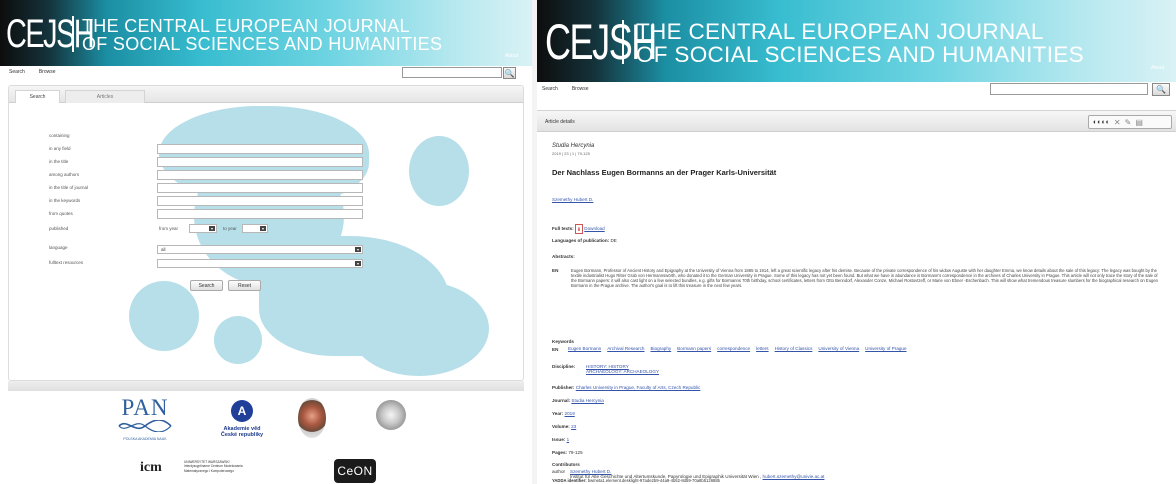  I want to click on contributors-label: Contributors, so click(566, 464).